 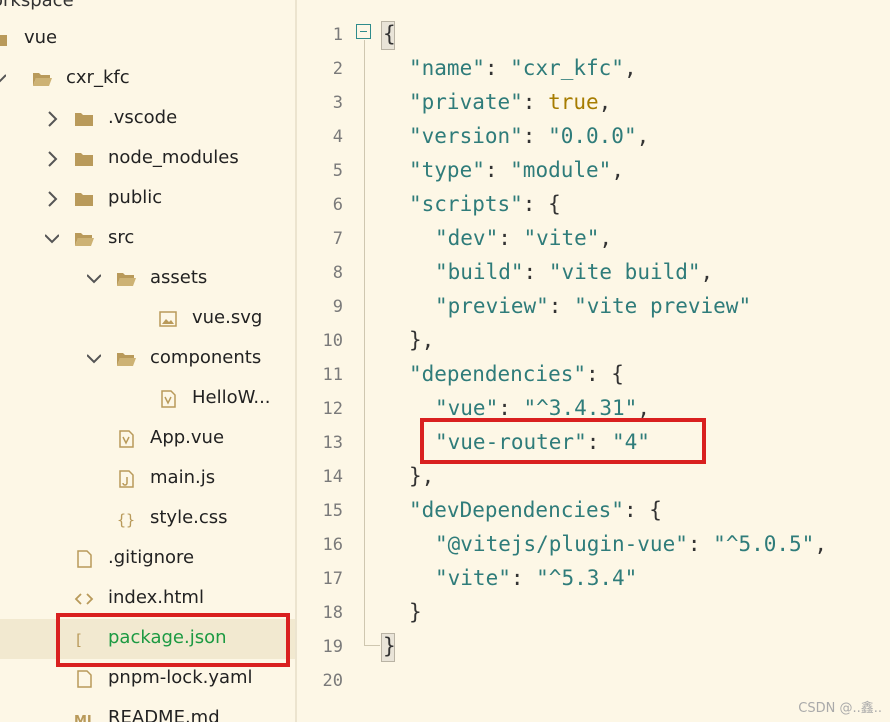 What do you see at coordinates (143, 117) in the screenshot?
I see `tree-item-label: .vscode` at bounding box center [143, 117].